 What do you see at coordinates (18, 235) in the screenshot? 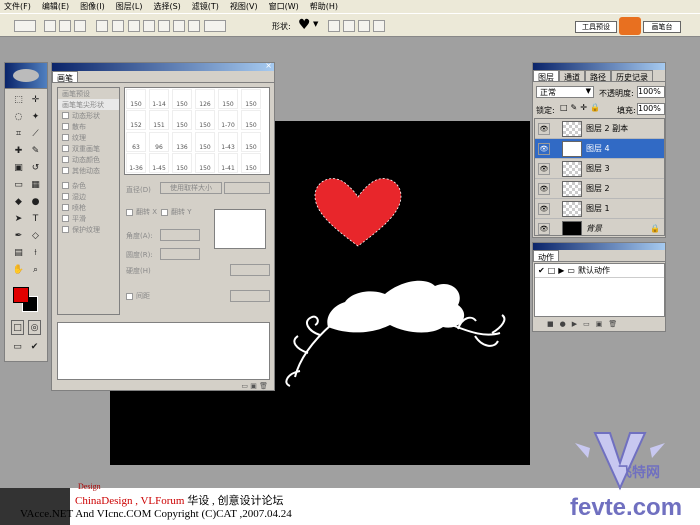
I see `pen-icon: ✒` at bounding box center [18, 235].